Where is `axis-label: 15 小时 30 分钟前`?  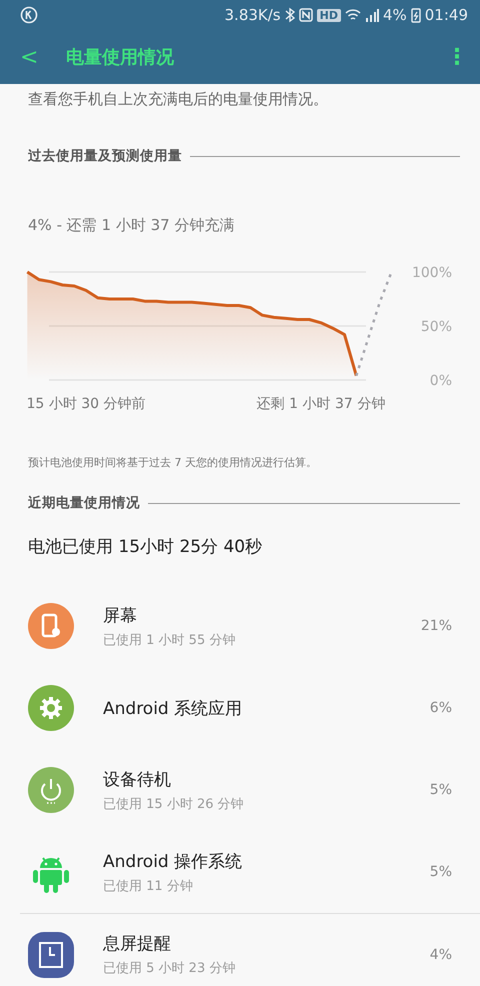
axis-label: 15 小时 30 分钟前 is located at coordinates (86, 404).